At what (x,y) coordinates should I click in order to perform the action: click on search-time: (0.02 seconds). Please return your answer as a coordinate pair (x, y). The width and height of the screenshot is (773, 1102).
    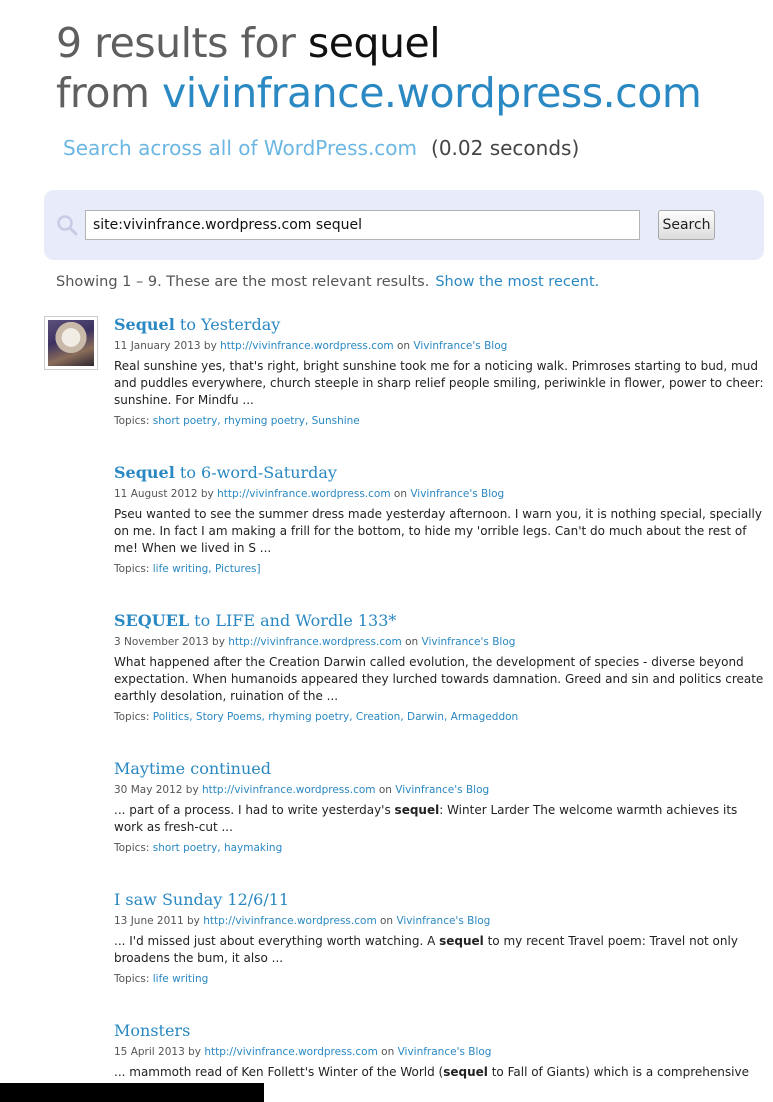
    Looking at the image, I should click on (505, 148).